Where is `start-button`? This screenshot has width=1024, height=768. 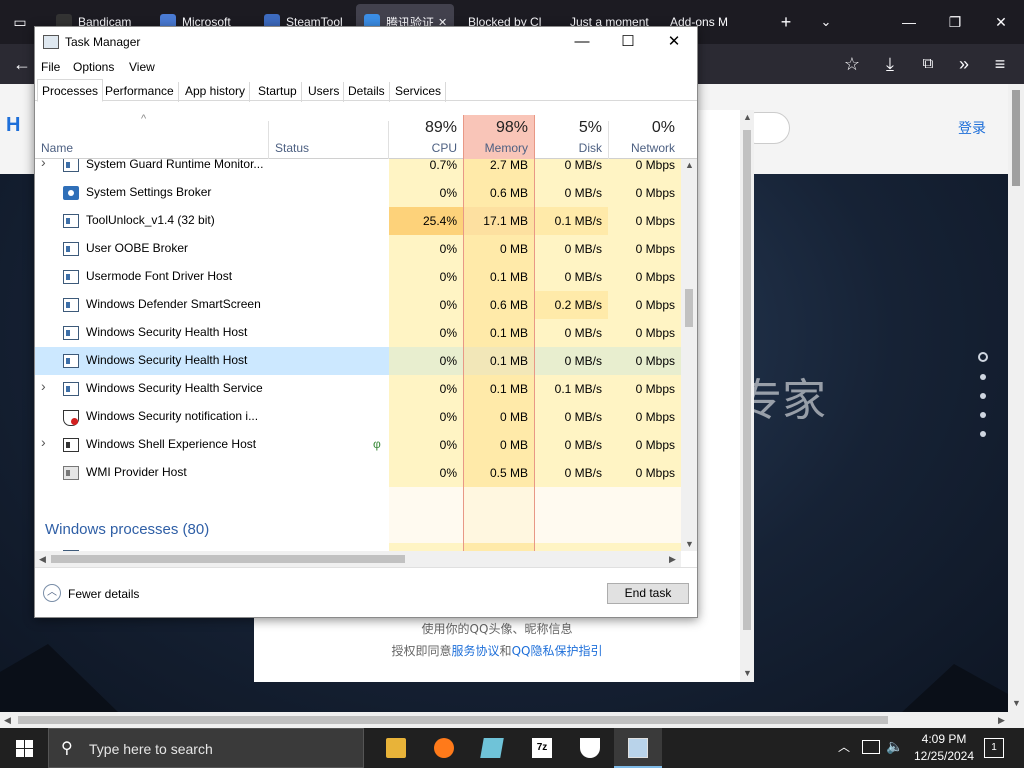 start-button is located at coordinates (24, 748).